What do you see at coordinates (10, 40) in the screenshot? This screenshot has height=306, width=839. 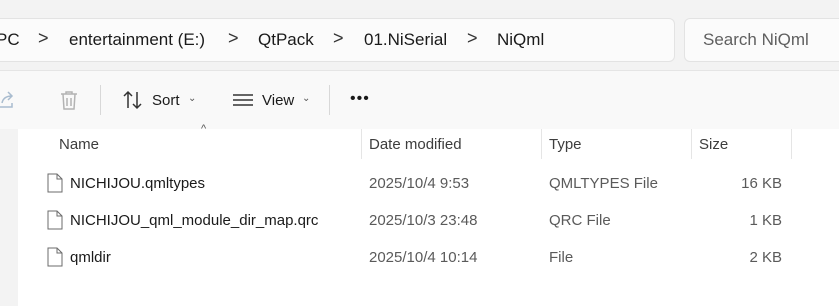 I see `breadcrumb-item-pc: PC` at bounding box center [10, 40].